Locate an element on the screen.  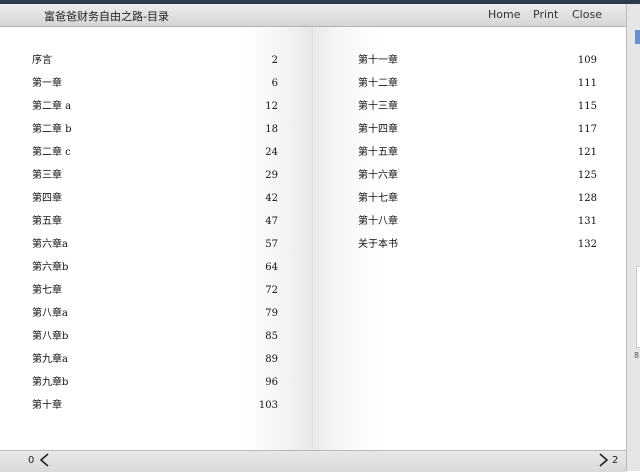
page-navigation-bar: 0 2 is located at coordinates (313, 461).